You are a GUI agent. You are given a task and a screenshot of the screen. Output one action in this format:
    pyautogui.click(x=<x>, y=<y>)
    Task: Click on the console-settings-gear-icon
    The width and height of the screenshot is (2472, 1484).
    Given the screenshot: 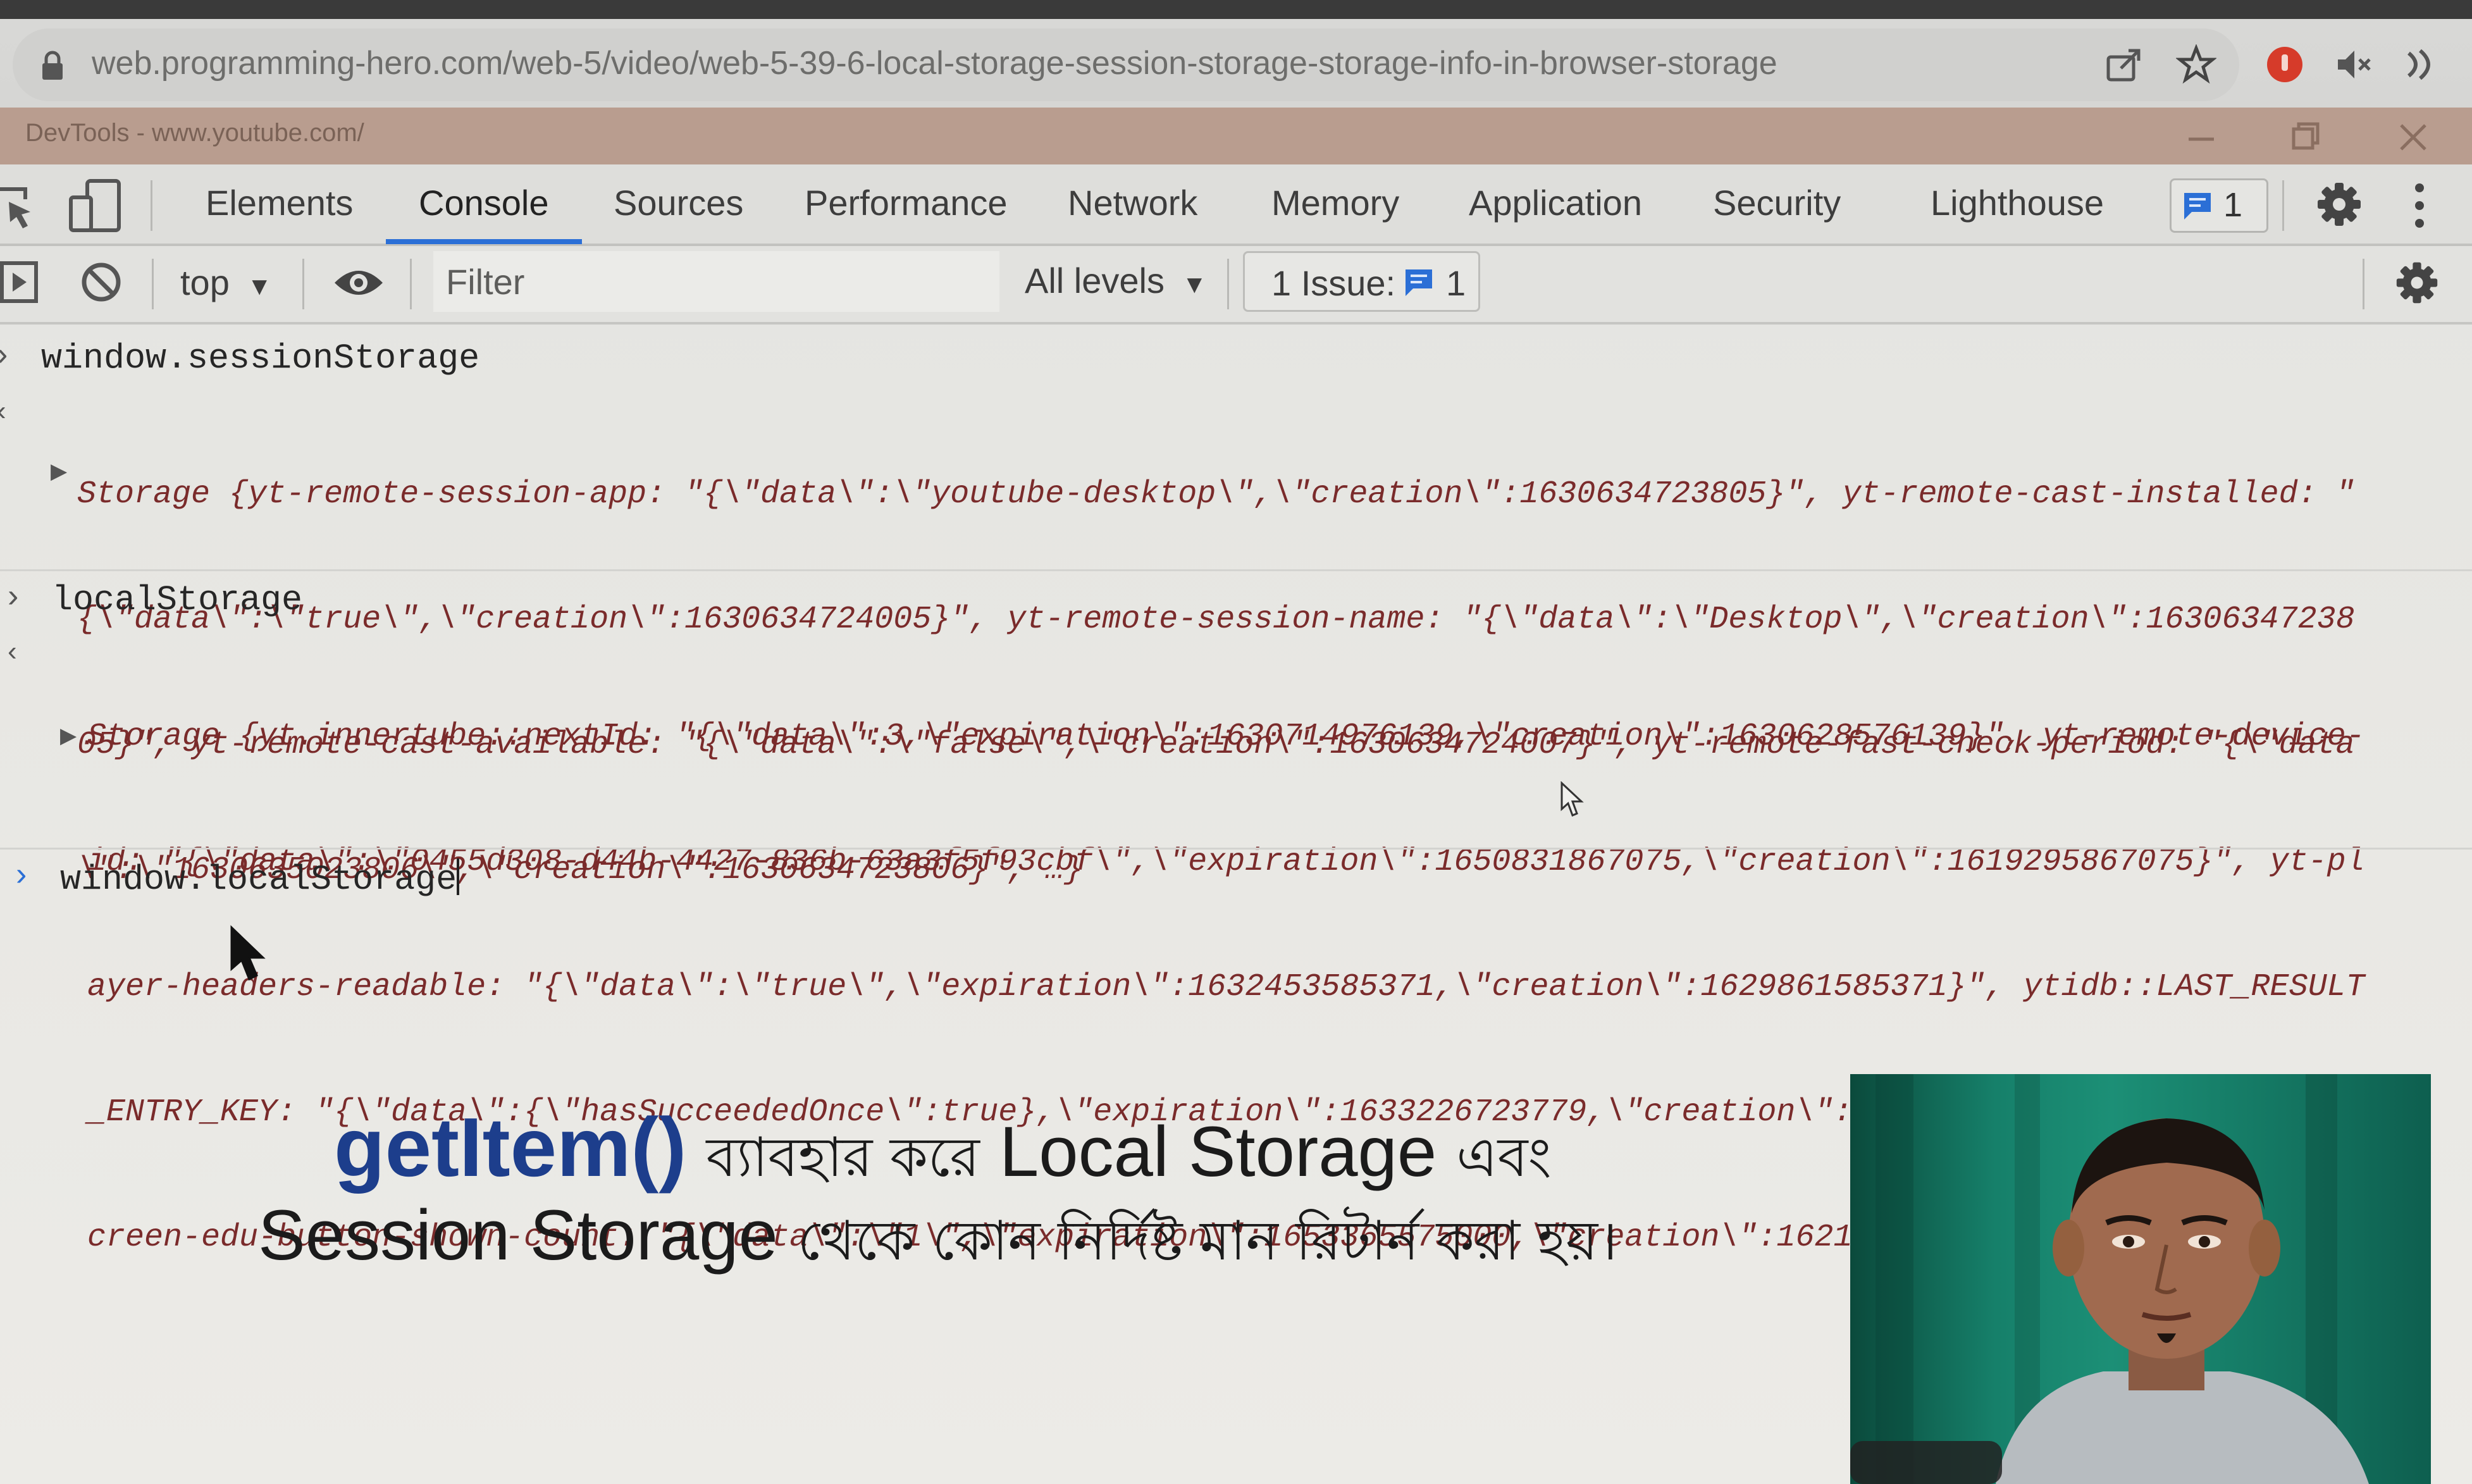 What is the action you would take?
    pyautogui.click(x=2417, y=283)
    